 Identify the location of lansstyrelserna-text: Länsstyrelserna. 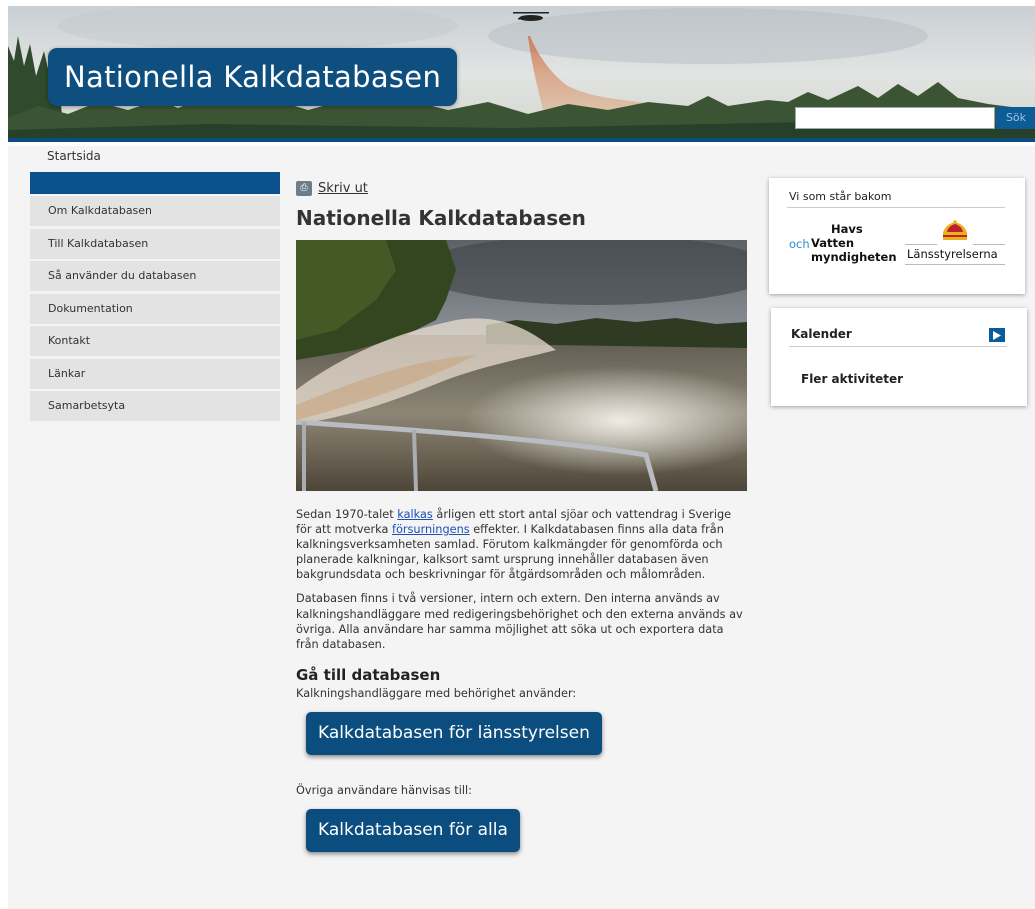
(952, 254).